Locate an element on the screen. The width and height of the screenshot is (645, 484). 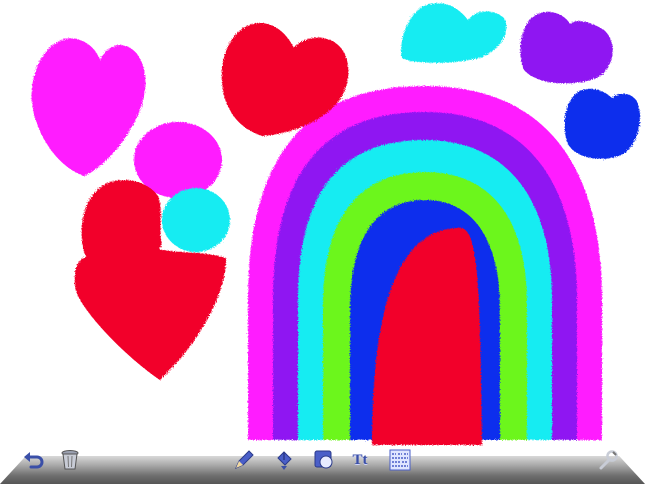
shapes-icon is located at coordinates (323, 459).